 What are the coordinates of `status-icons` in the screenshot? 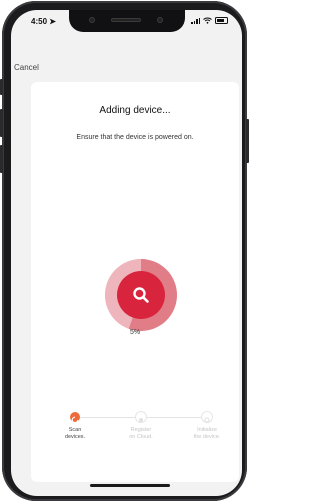 It's located at (209, 20).